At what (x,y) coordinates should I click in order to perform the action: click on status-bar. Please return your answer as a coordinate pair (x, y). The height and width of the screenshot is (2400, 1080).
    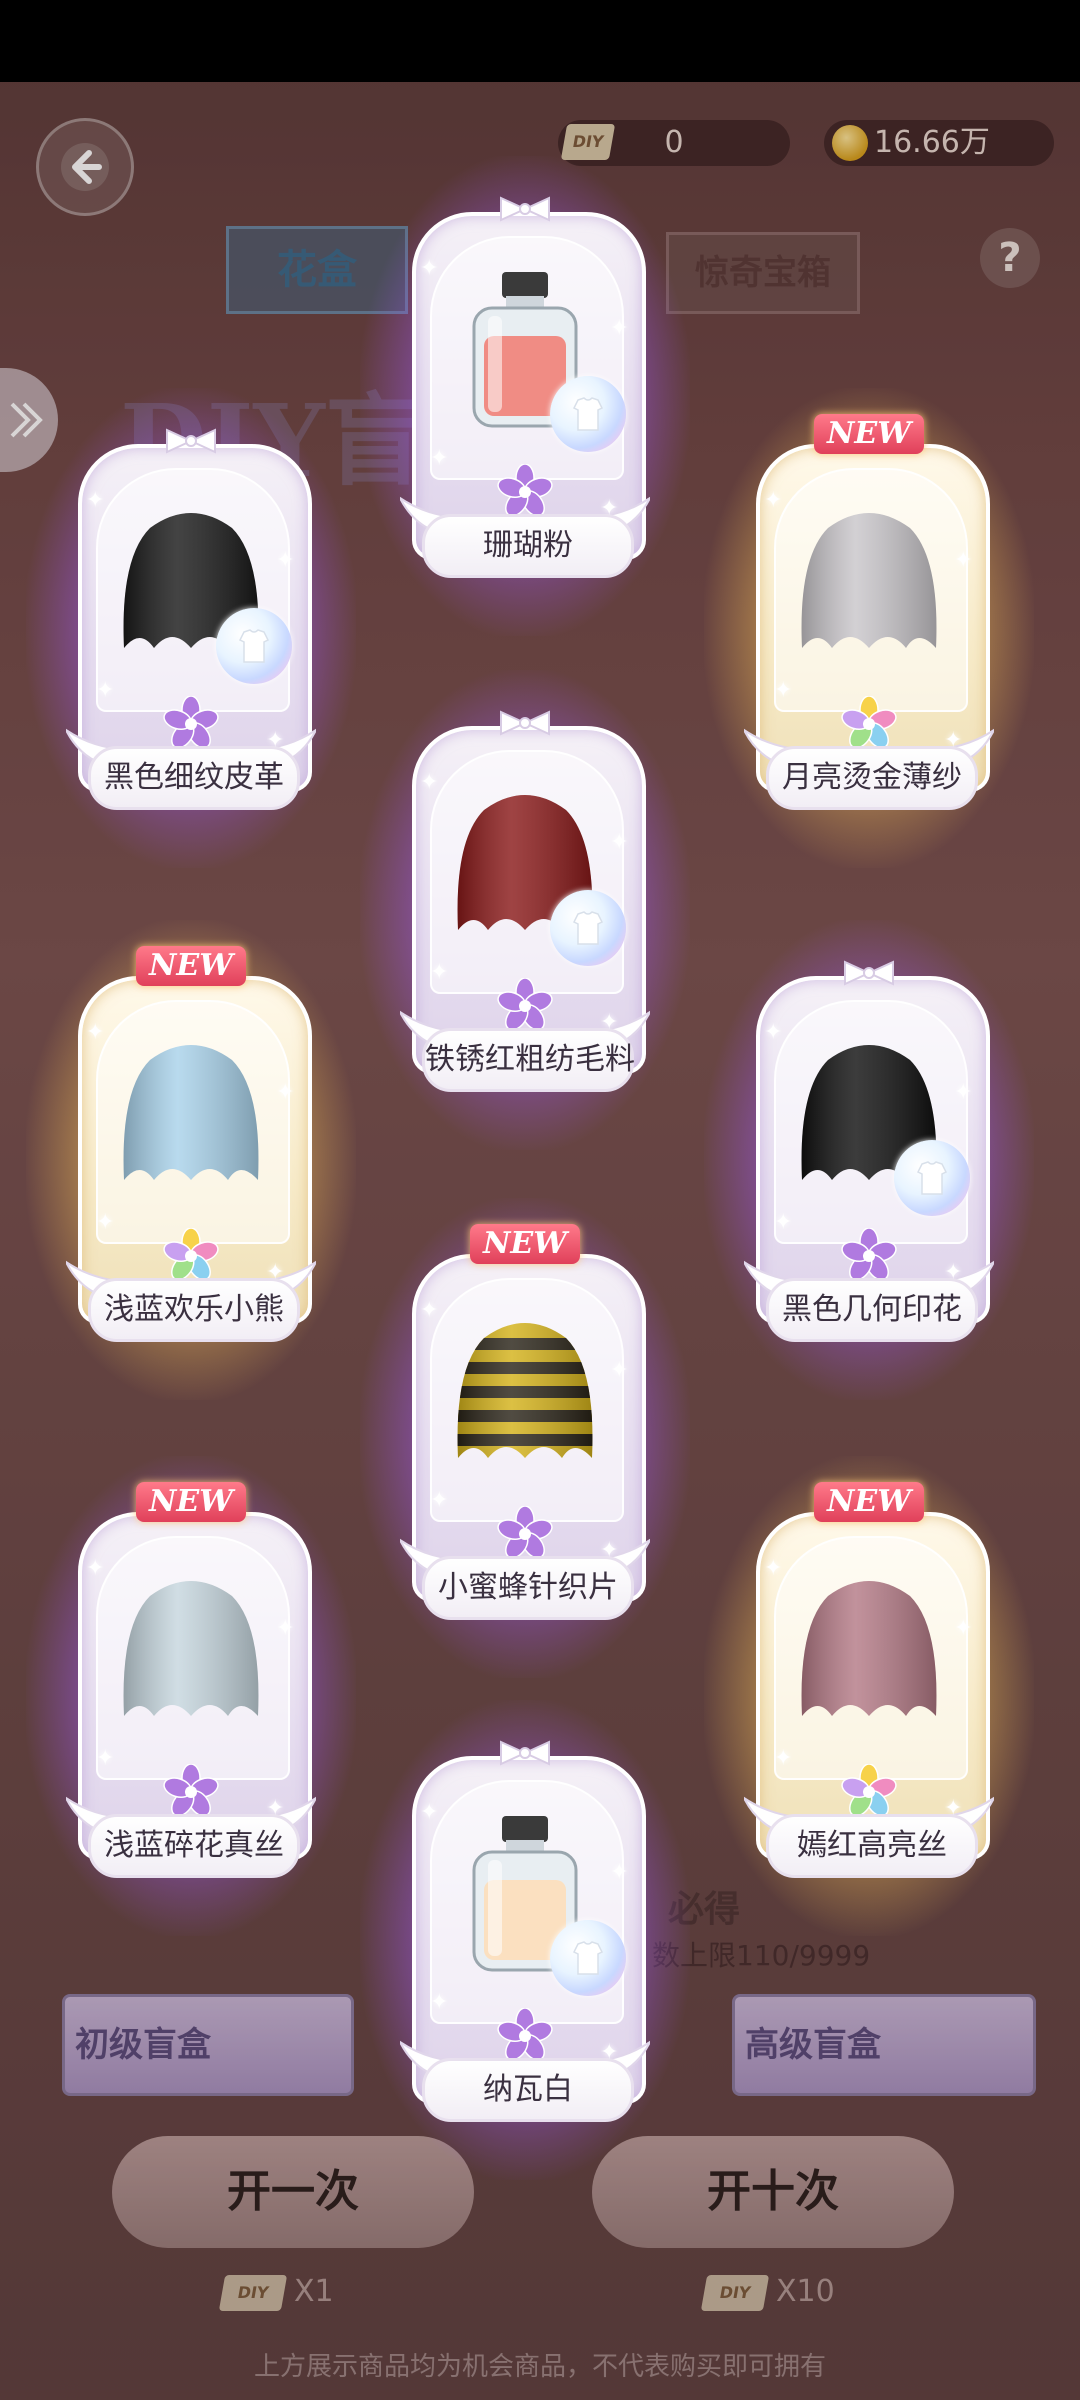
    Looking at the image, I should click on (540, 41).